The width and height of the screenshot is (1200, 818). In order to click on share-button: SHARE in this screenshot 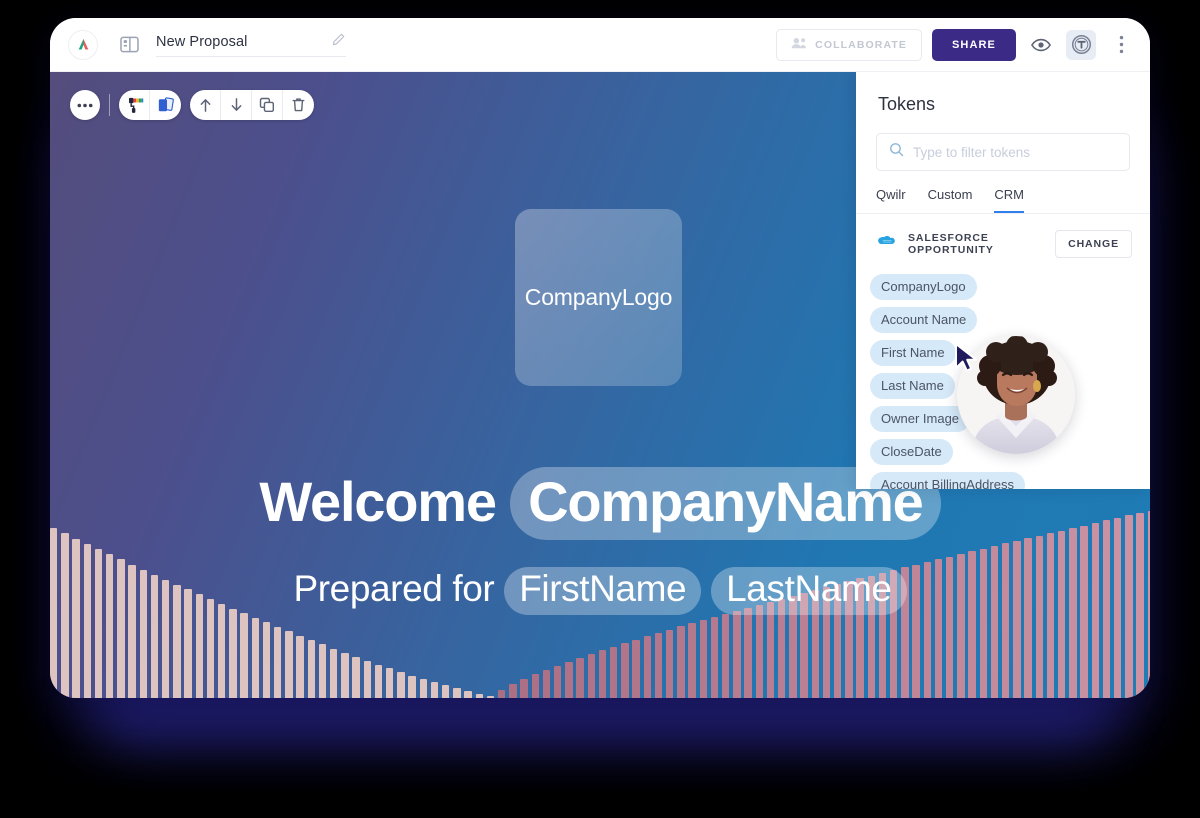, I will do `click(973, 44)`.